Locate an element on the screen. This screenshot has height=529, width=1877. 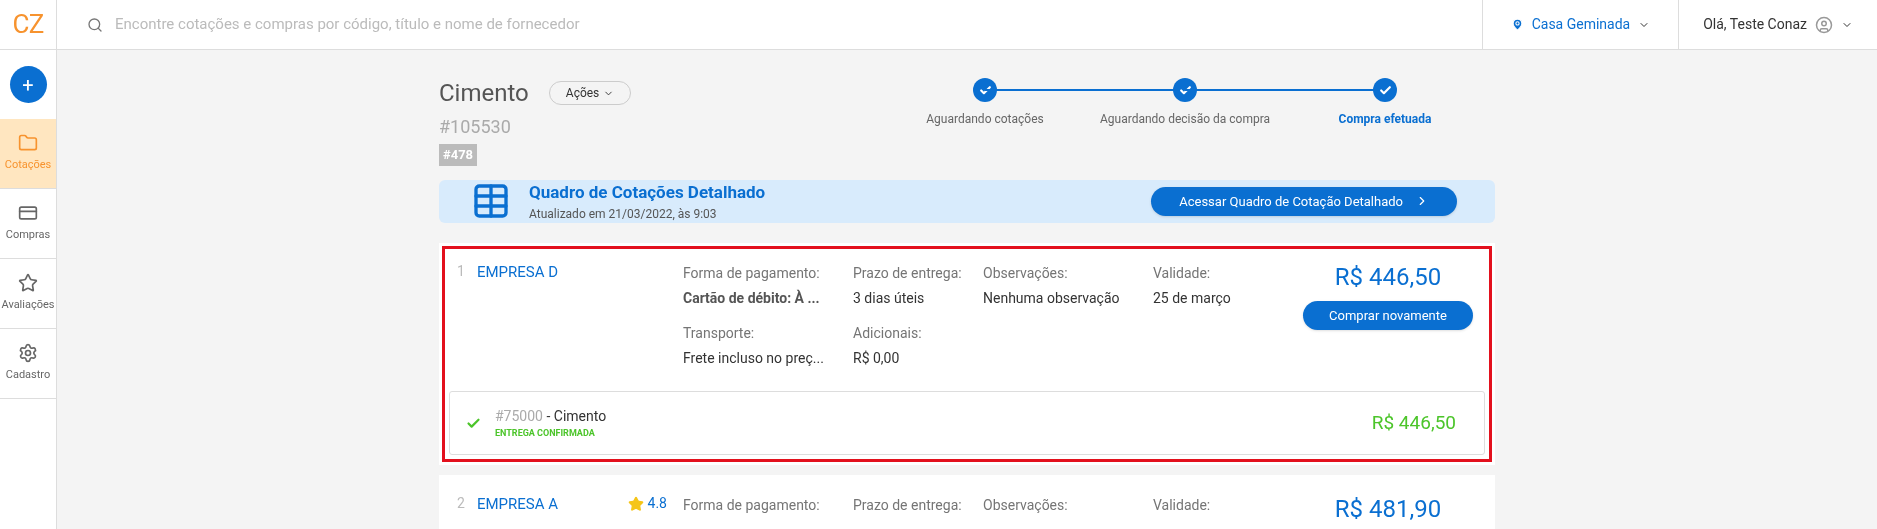
avatar-icon is located at coordinates (1824, 24).